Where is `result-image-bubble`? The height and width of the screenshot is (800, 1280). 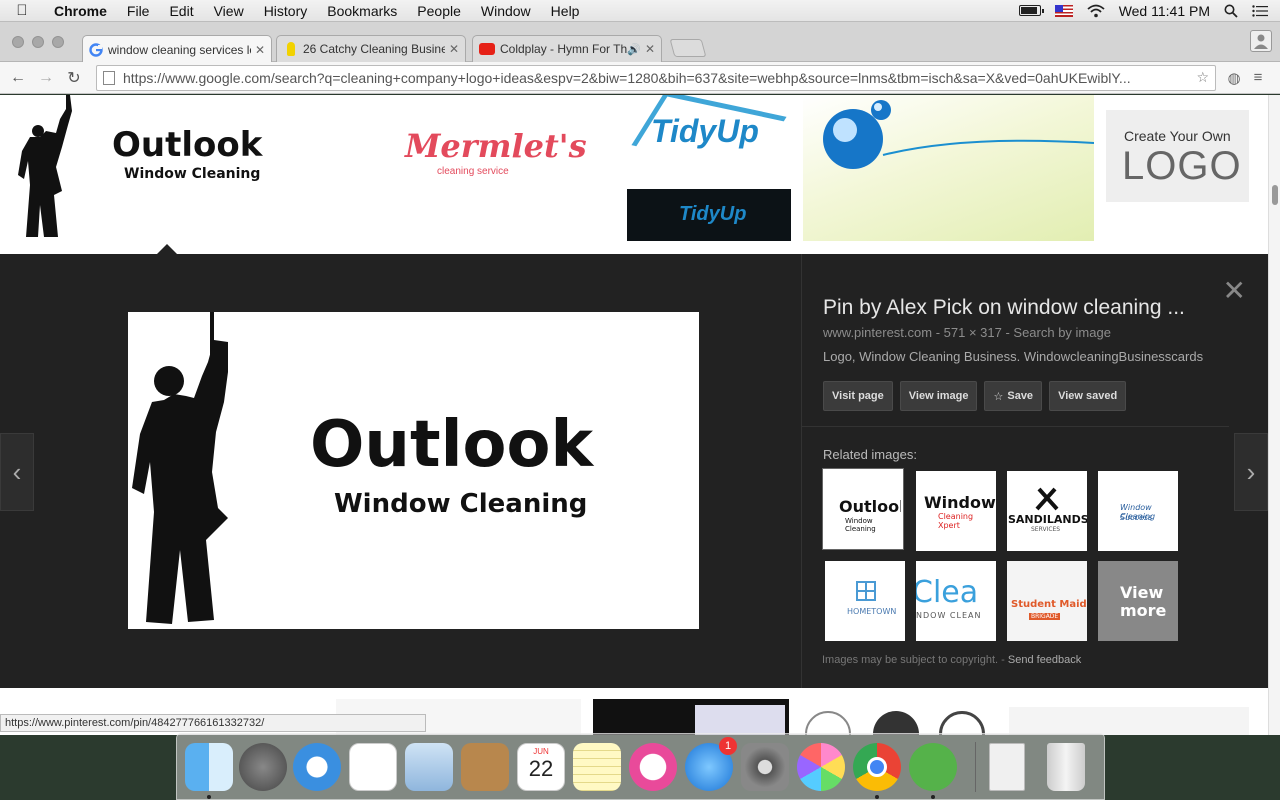
result-image-bubble is located at coordinates (948, 168).